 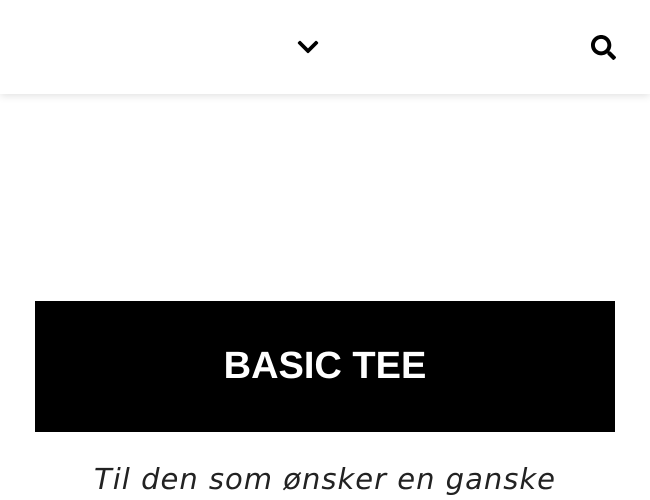 I want to click on search-icon, so click(x=603, y=47).